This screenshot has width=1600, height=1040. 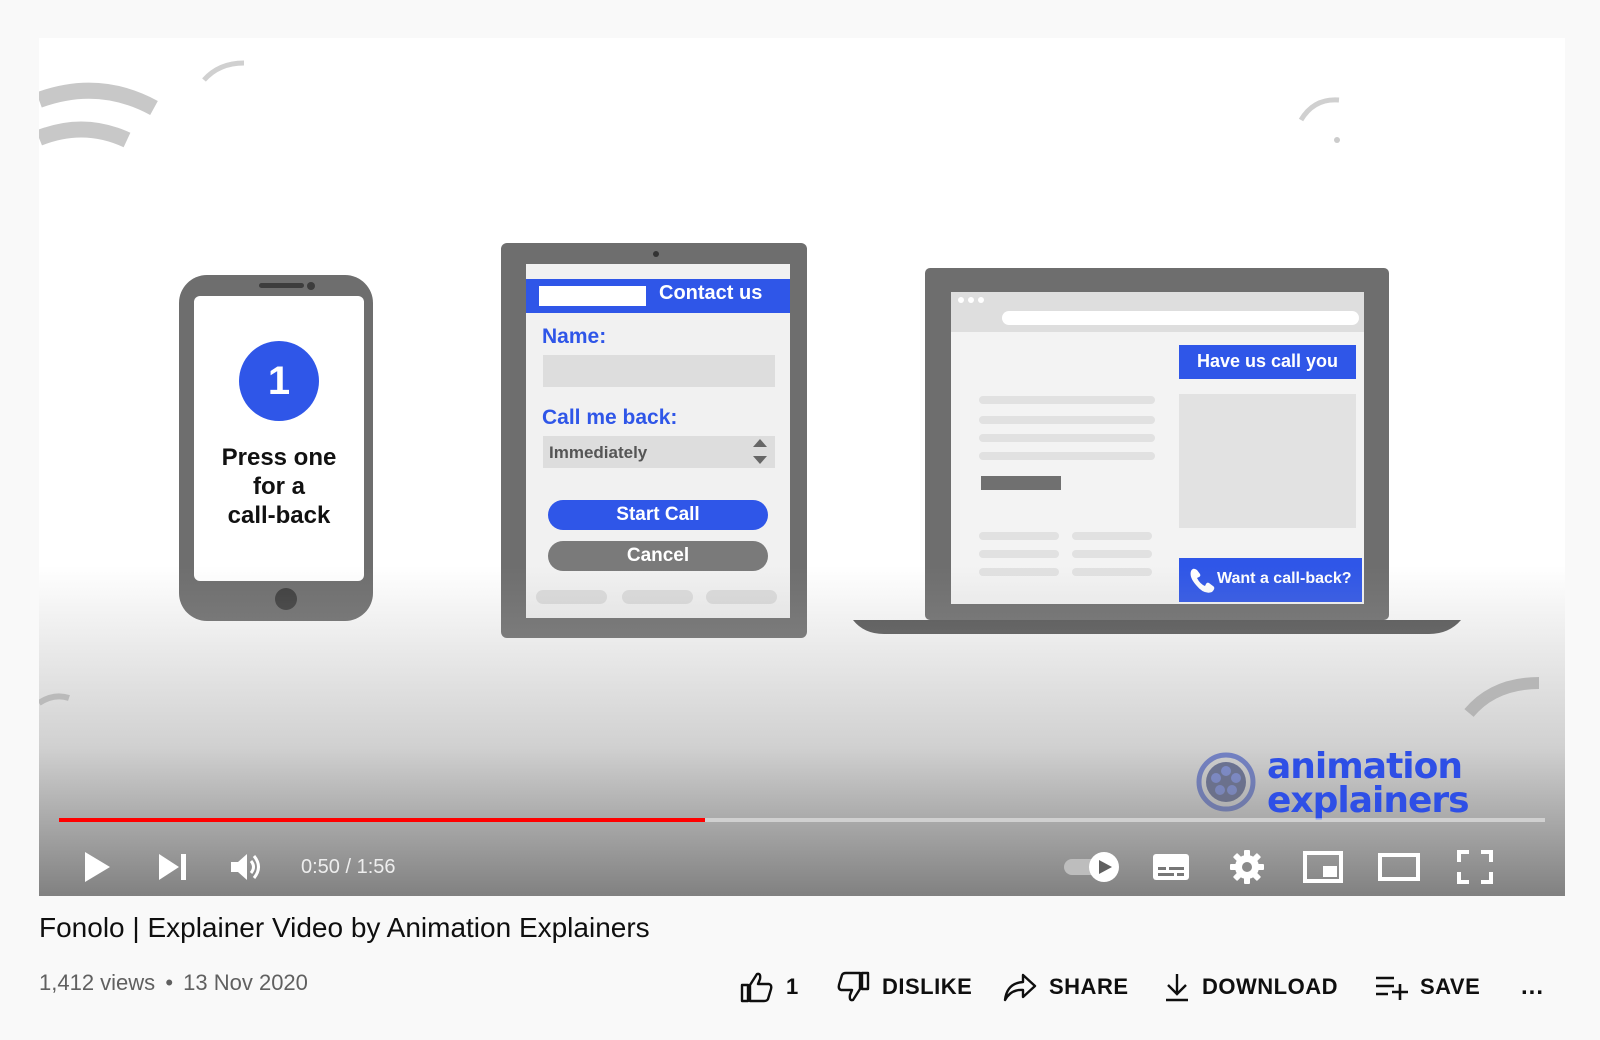 I want to click on next-icon, so click(x=172, y=867).